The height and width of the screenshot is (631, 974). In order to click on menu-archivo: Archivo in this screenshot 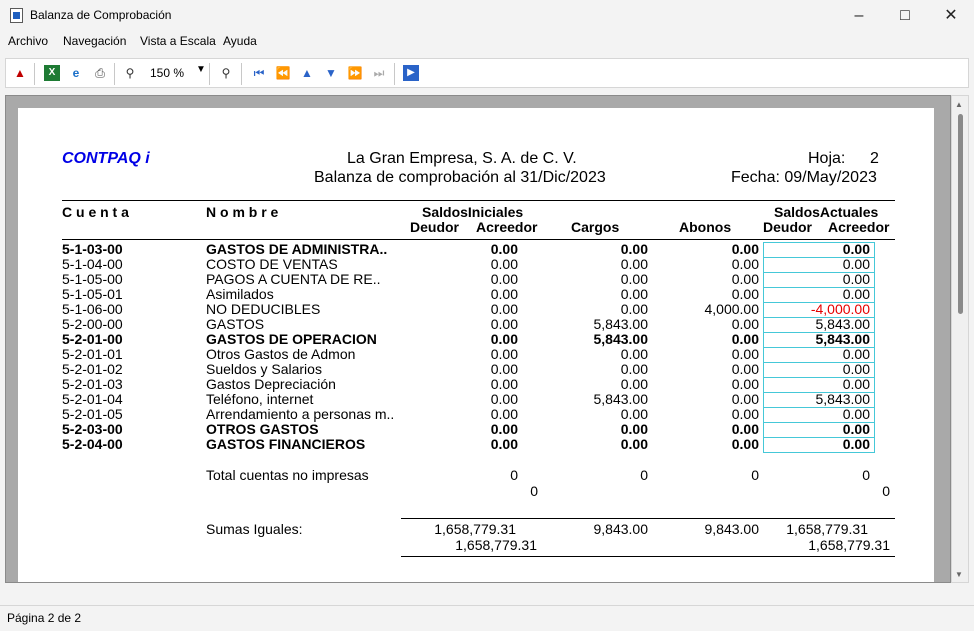, I will do `click(28, 41)`.